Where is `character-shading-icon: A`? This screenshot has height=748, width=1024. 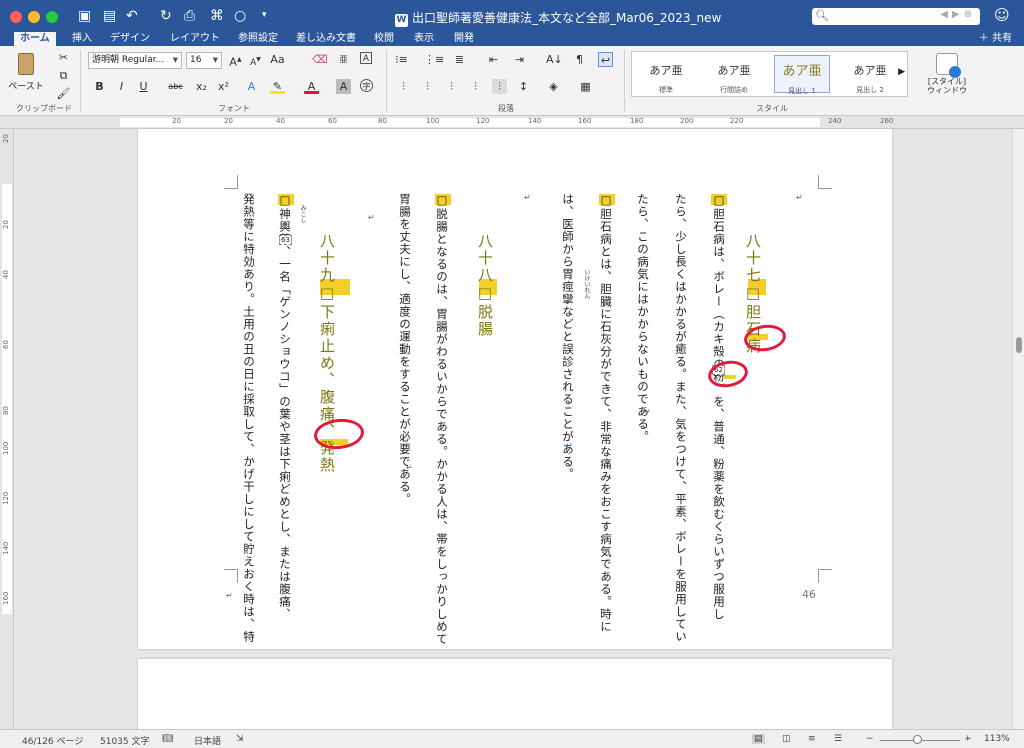 character-shading-icon: A is located at coordinates (343, 86).